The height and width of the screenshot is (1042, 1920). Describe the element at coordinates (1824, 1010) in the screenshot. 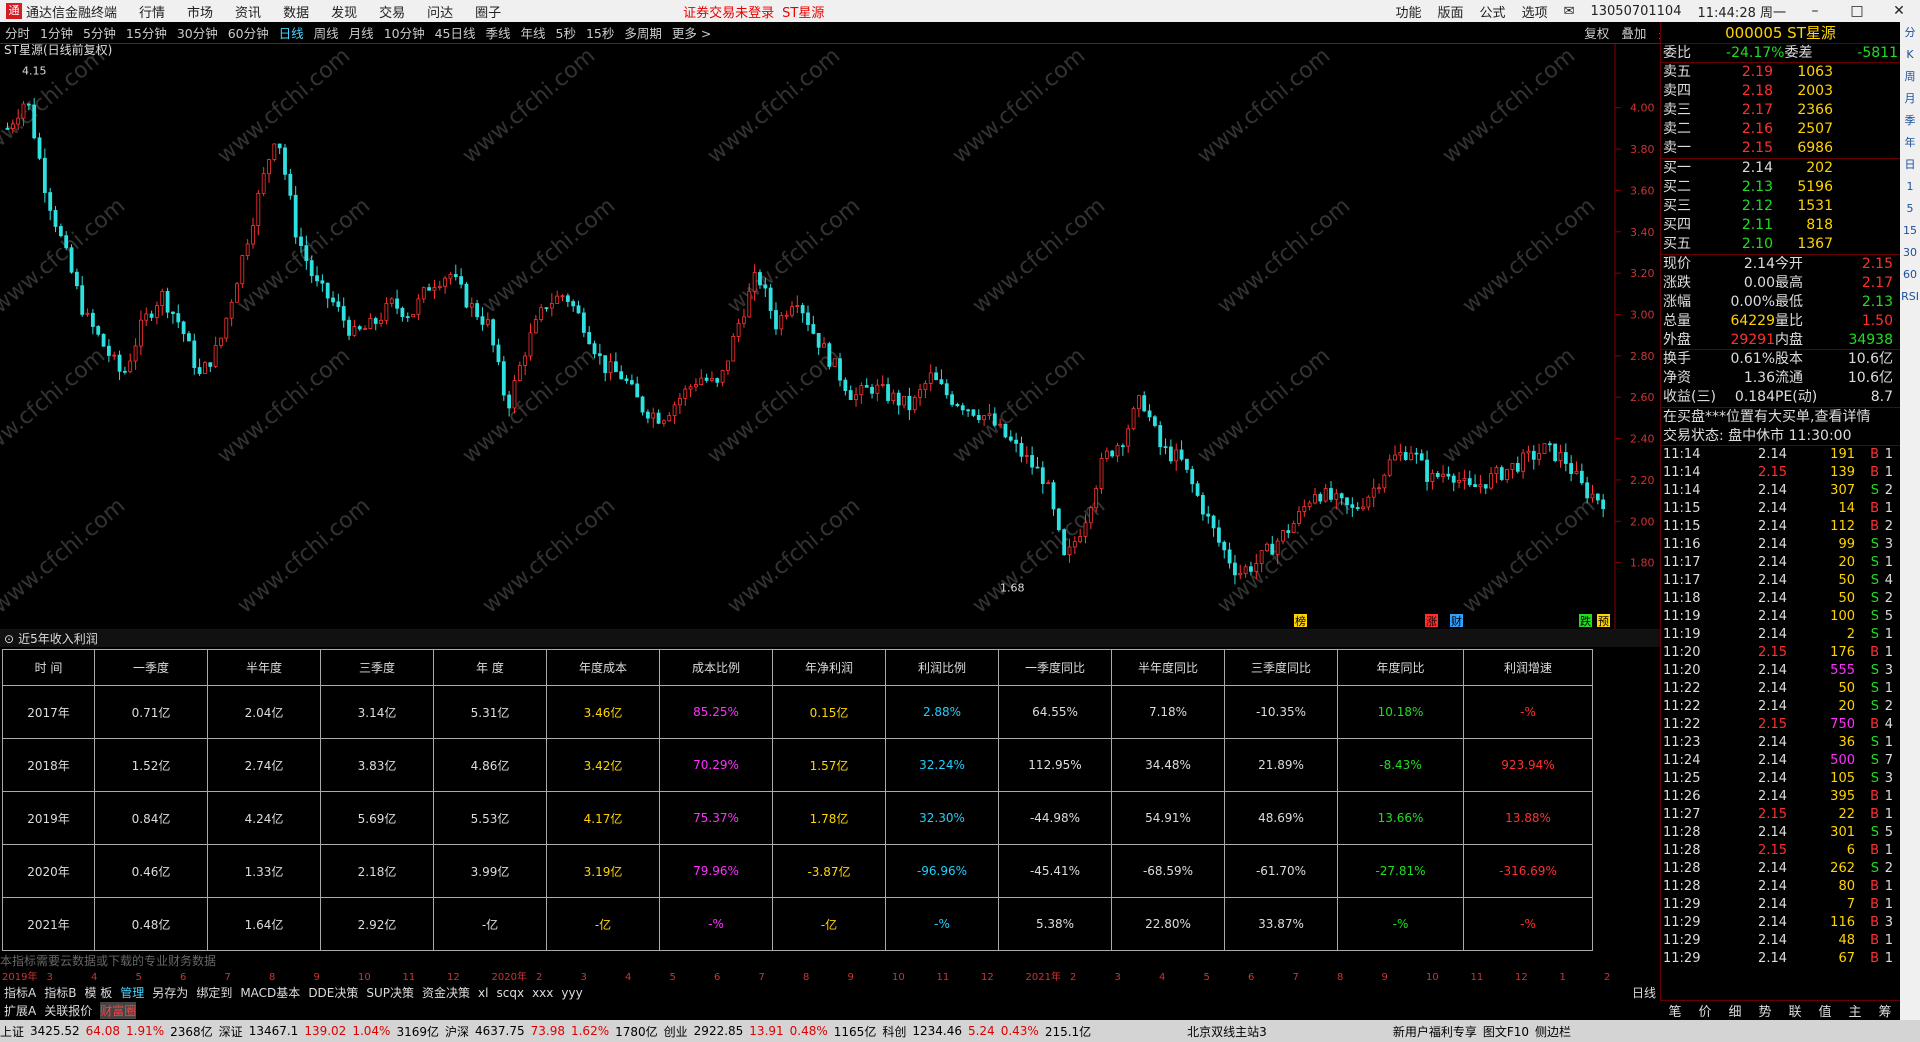

I see `quote-tab-5: 值` at that location.